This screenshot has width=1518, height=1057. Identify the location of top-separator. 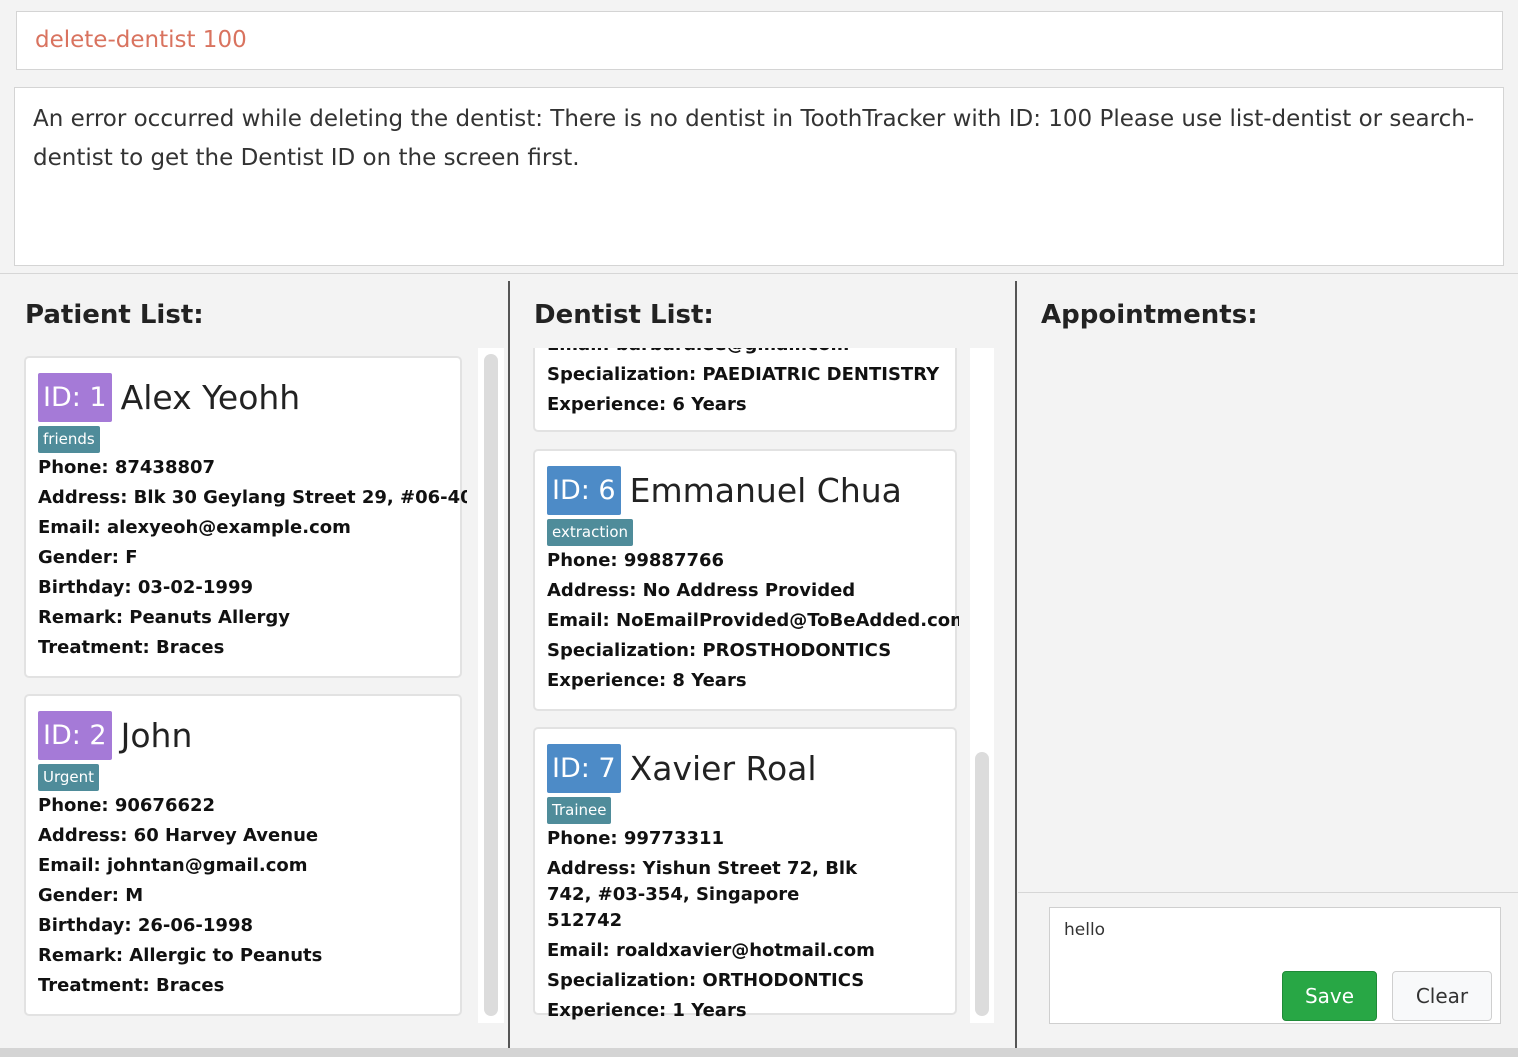
(759, 273).